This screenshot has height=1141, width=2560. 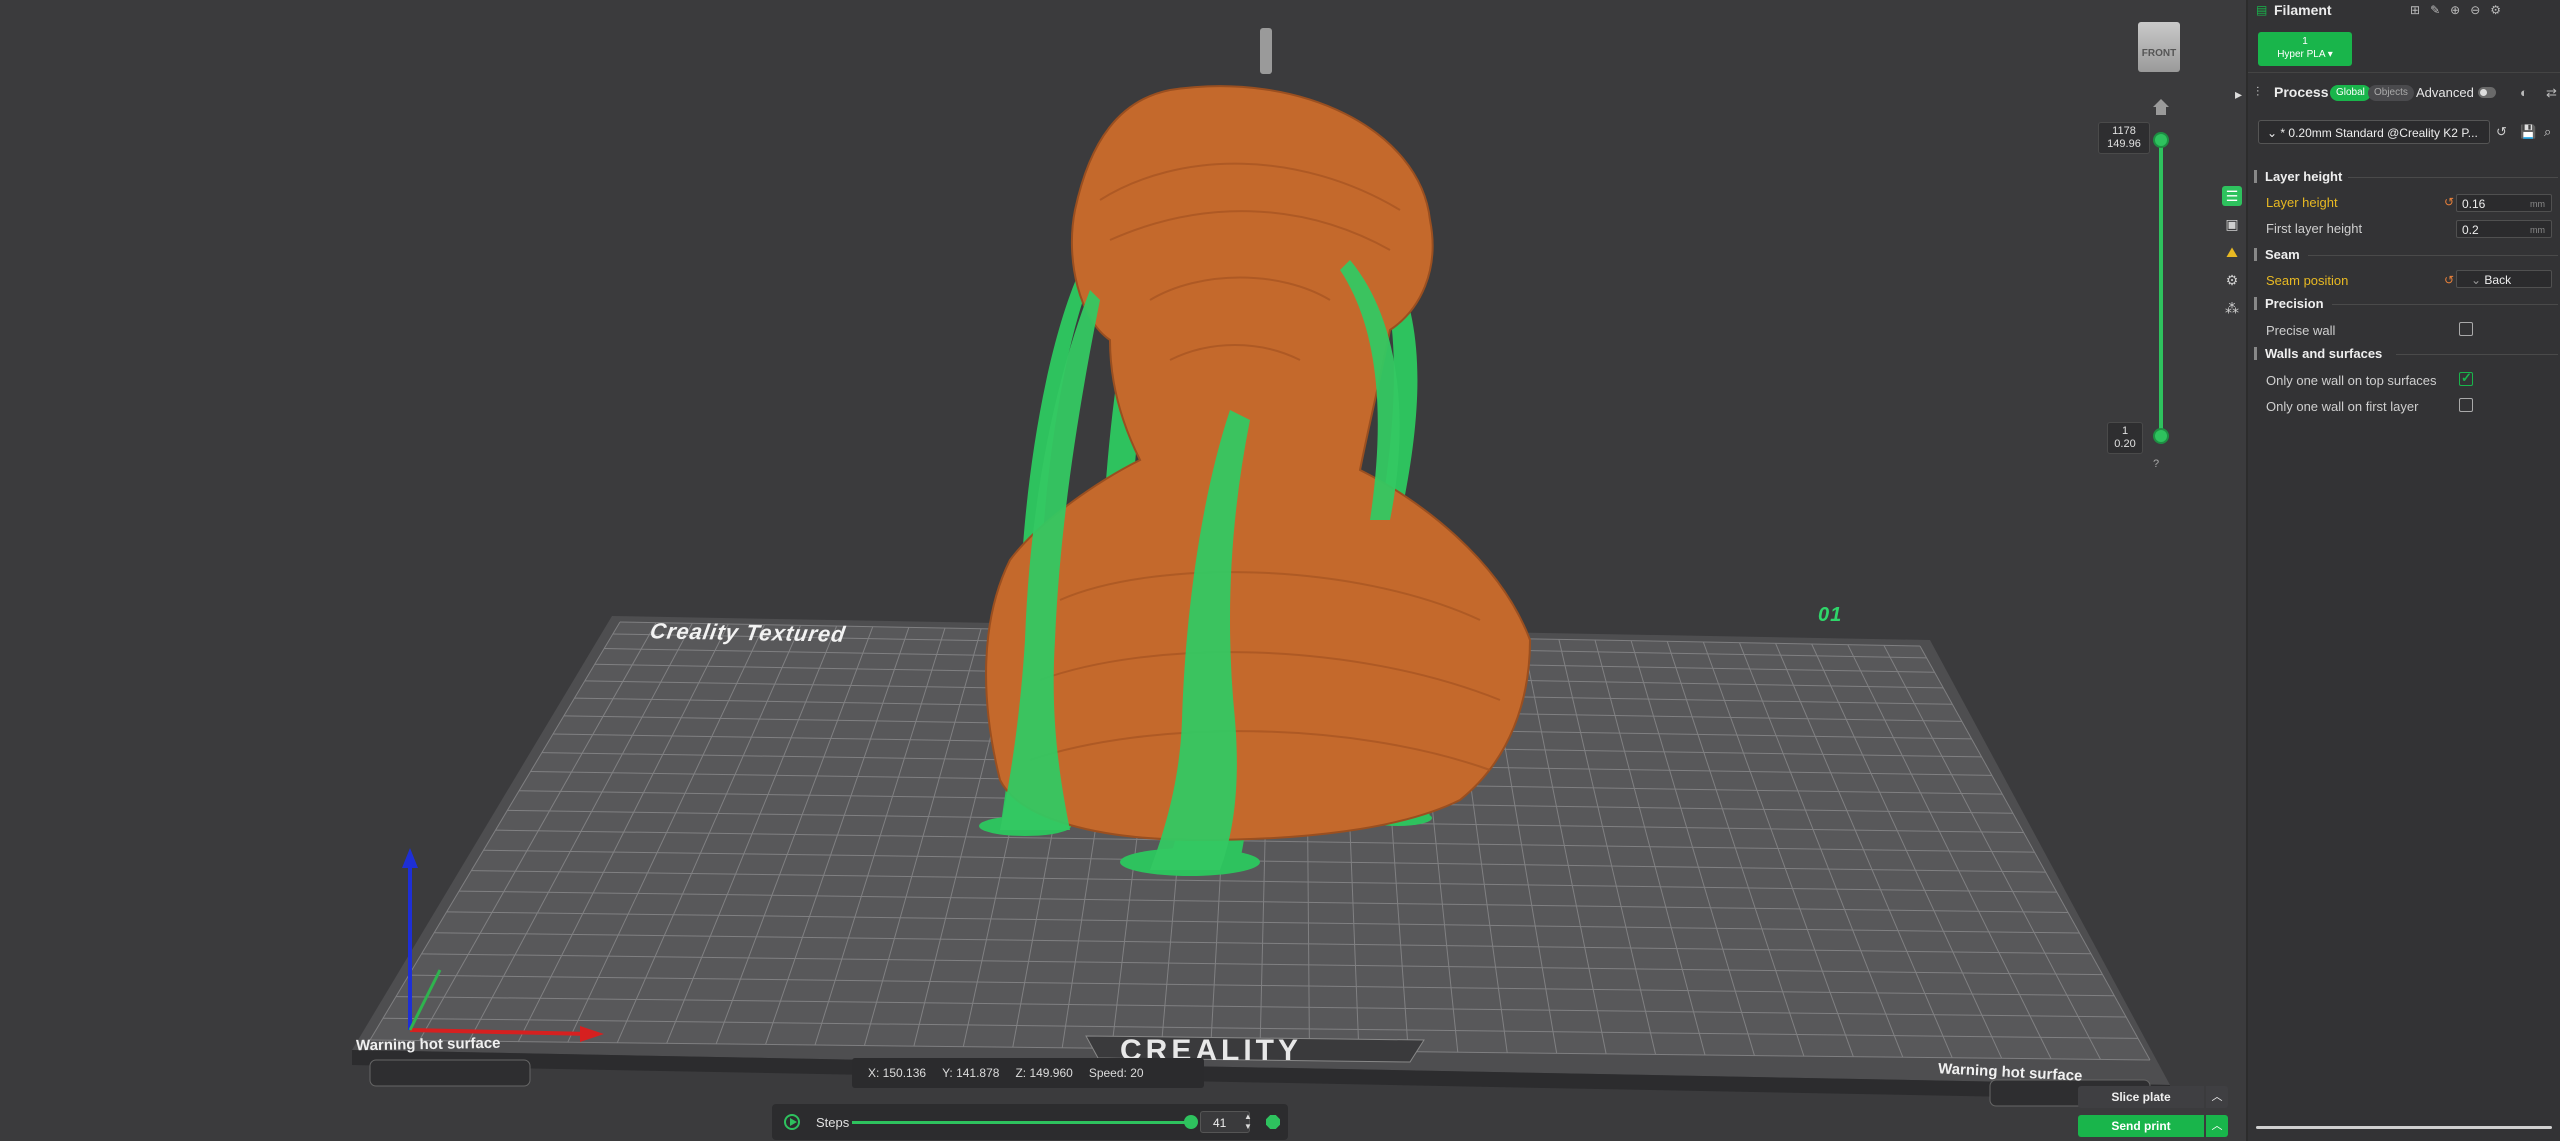 I want to click on steps-slider-track, so click(x=1022, y=1122).